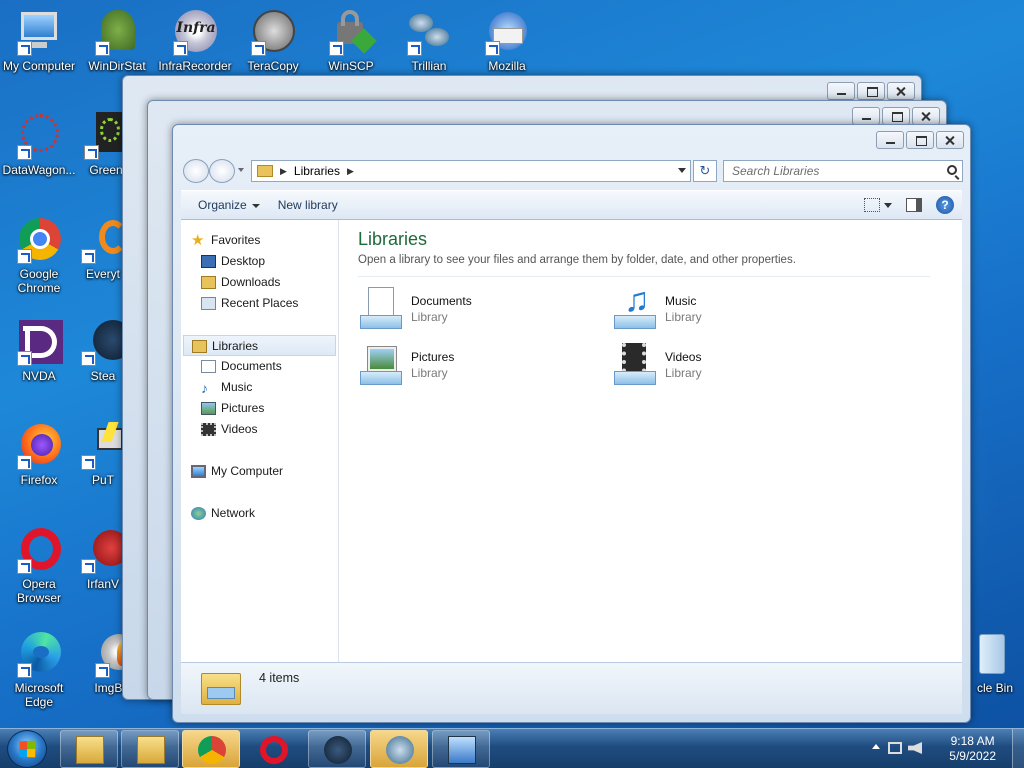 Image resolution: width=1024 pixels, height=768 pixels. What do you see at coordinates (259, 429) in the screenshot?
I see `nav-videos: Videos` at bounding box center [259, 429].